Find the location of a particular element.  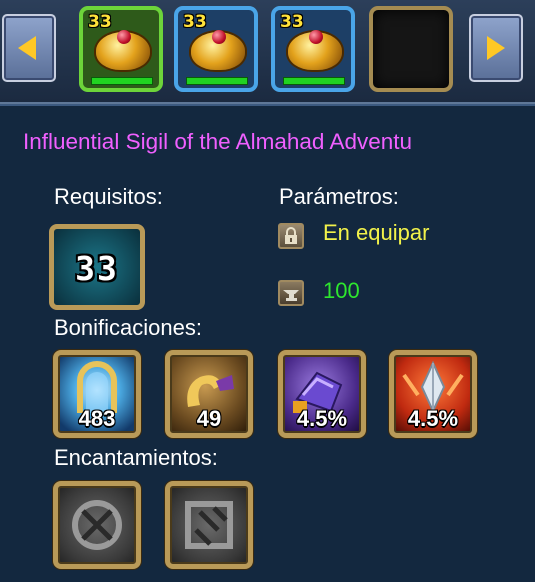

scroll-right-button is located at coordinates (496, 48).